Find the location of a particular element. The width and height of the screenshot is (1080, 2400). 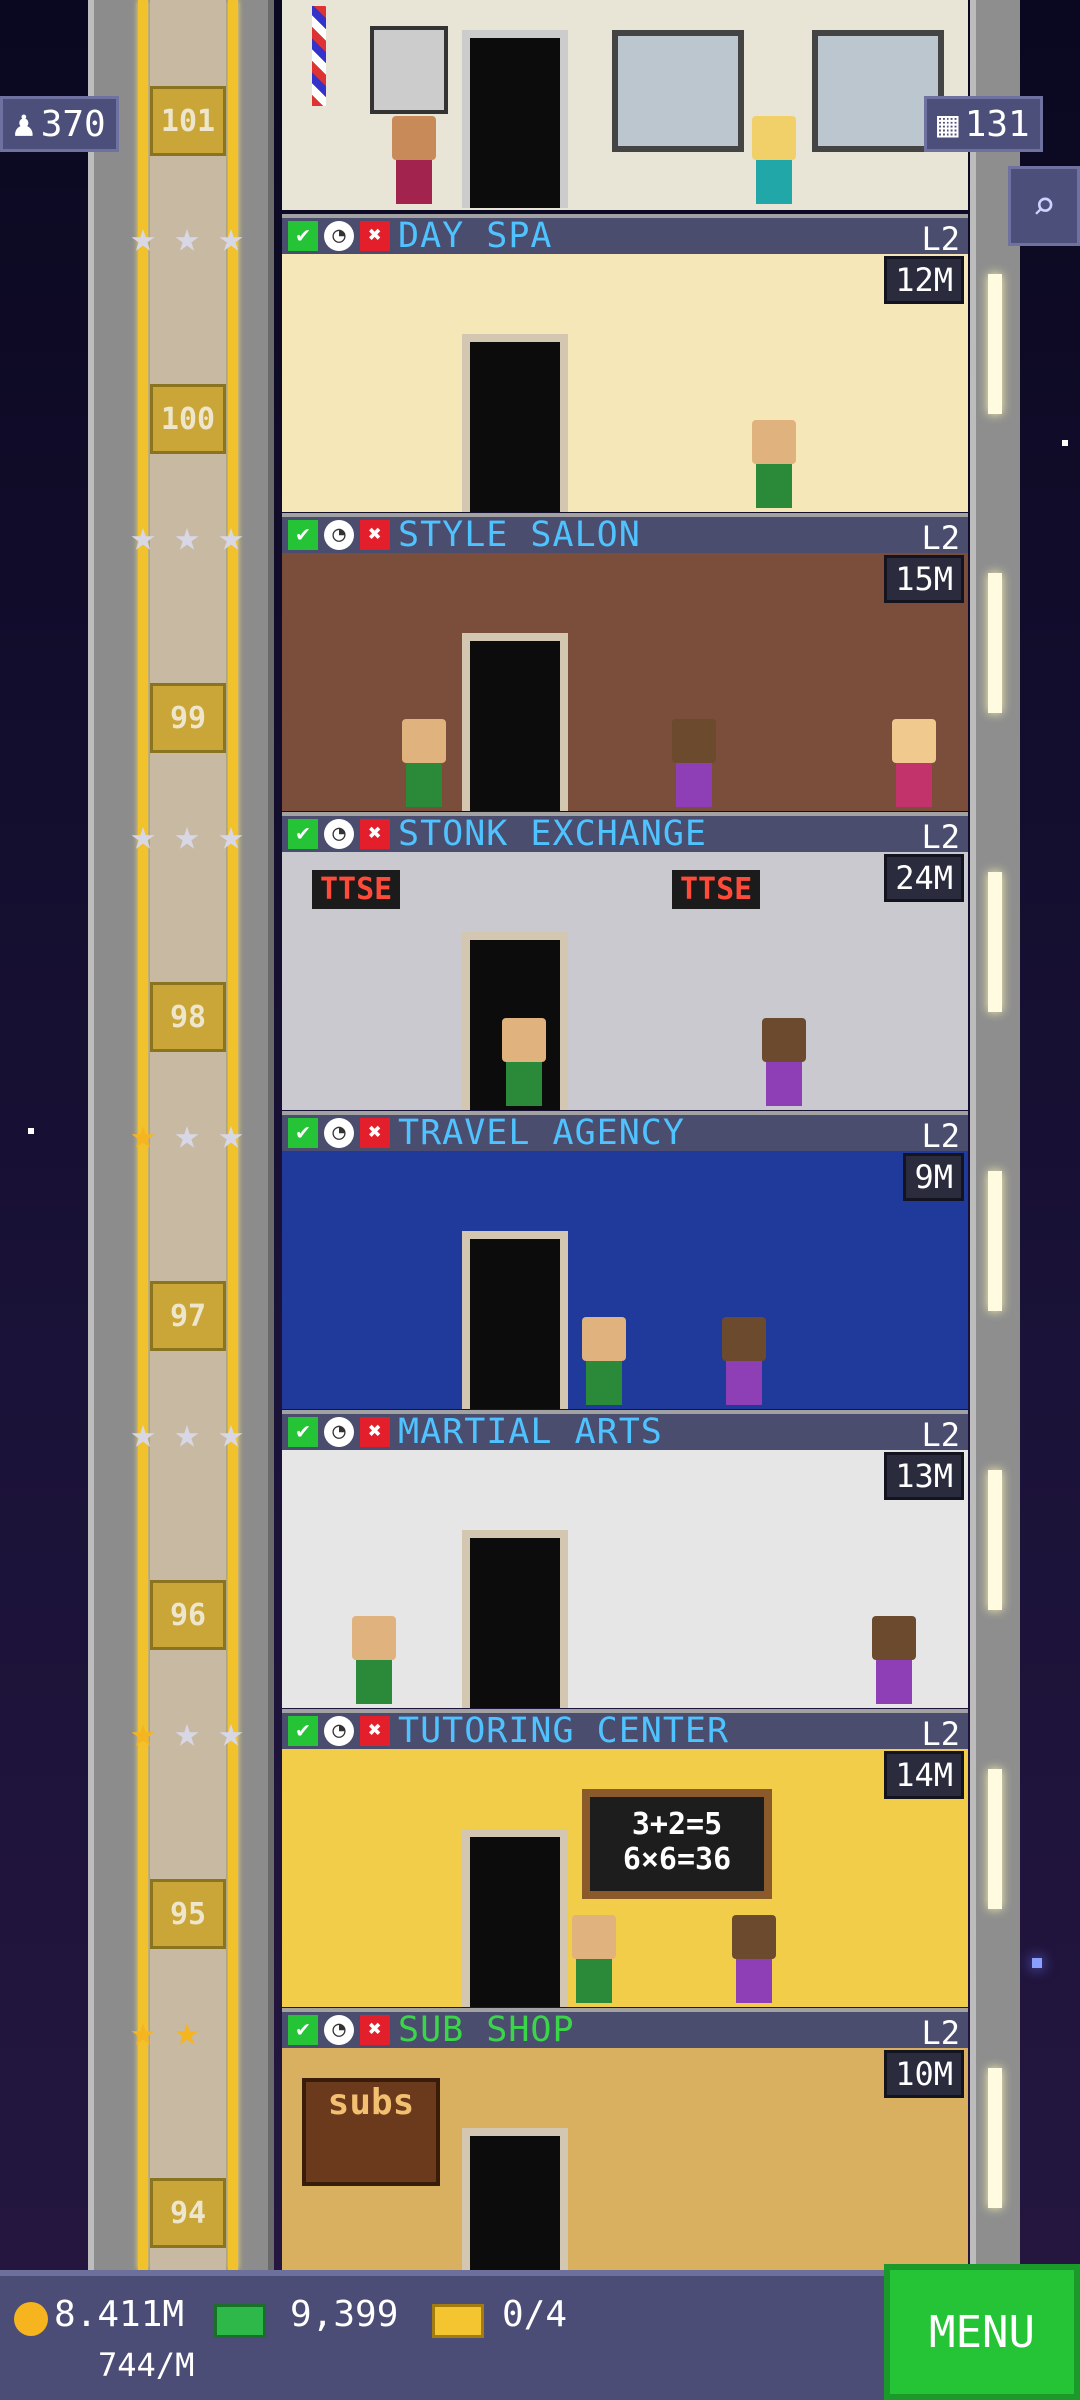

floor-100: ✔ ◔ ✖ DAY SPA L2 12M is located at coordinates (625, 363).